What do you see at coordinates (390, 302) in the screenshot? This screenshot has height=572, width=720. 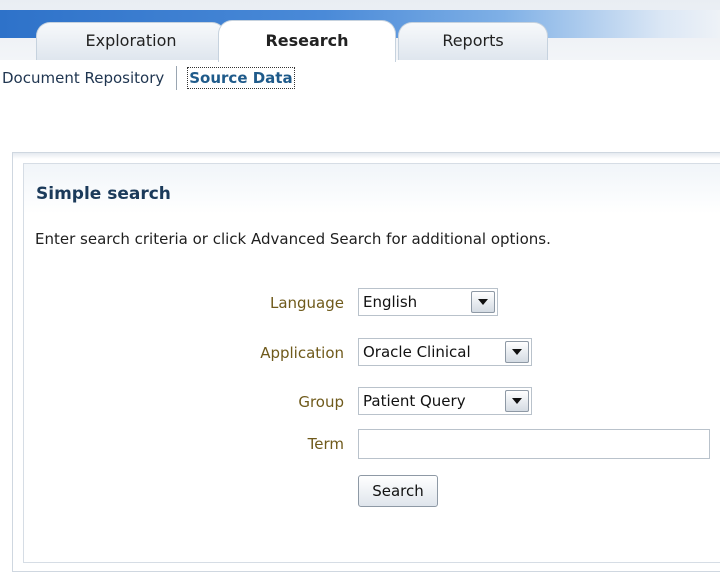 I see `language-value: English` at bounding box center [390, 302].